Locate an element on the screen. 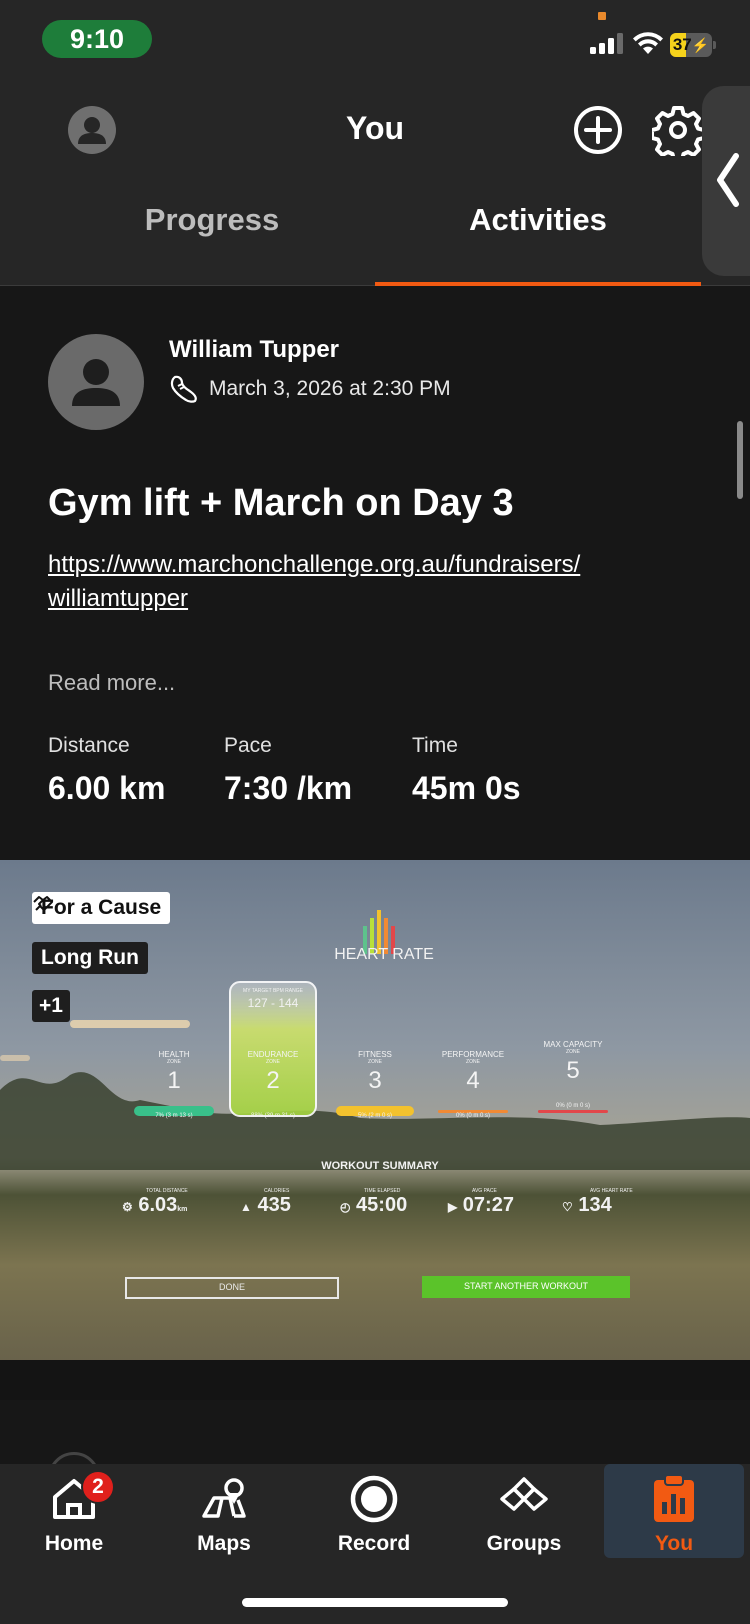 This screenshot has height=1624, width=750. summary-value: 45:00 is located at coordinates (382, 1205).